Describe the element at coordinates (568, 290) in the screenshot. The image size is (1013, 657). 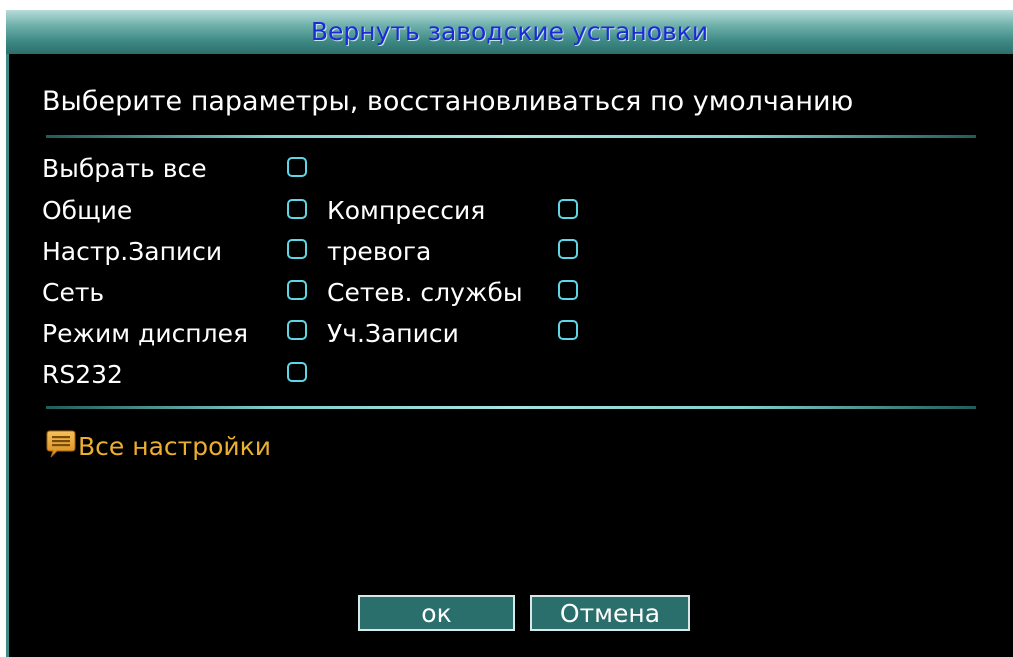
I see `net-services-checkbox` at that location.